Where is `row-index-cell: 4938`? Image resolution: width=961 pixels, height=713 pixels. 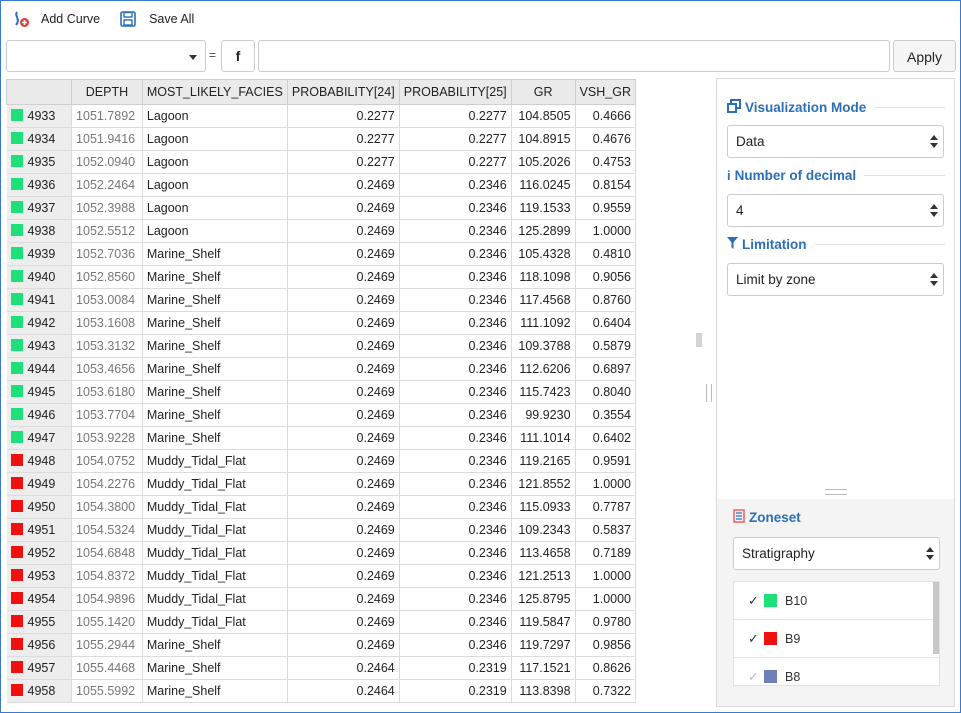 row-index-cell: 4938 is located at coordinates (39, 231).